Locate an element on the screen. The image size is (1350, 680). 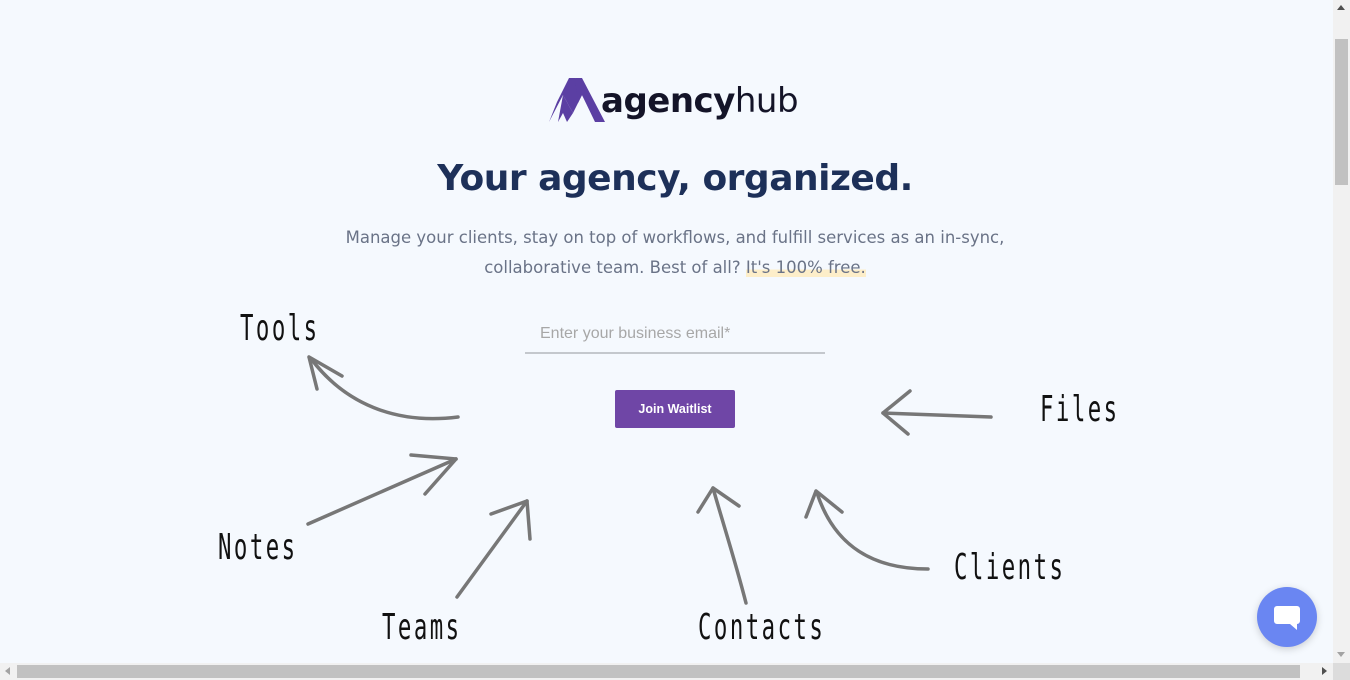
agencyhub-logo: agencyhub is located at coordinates (674, 99).